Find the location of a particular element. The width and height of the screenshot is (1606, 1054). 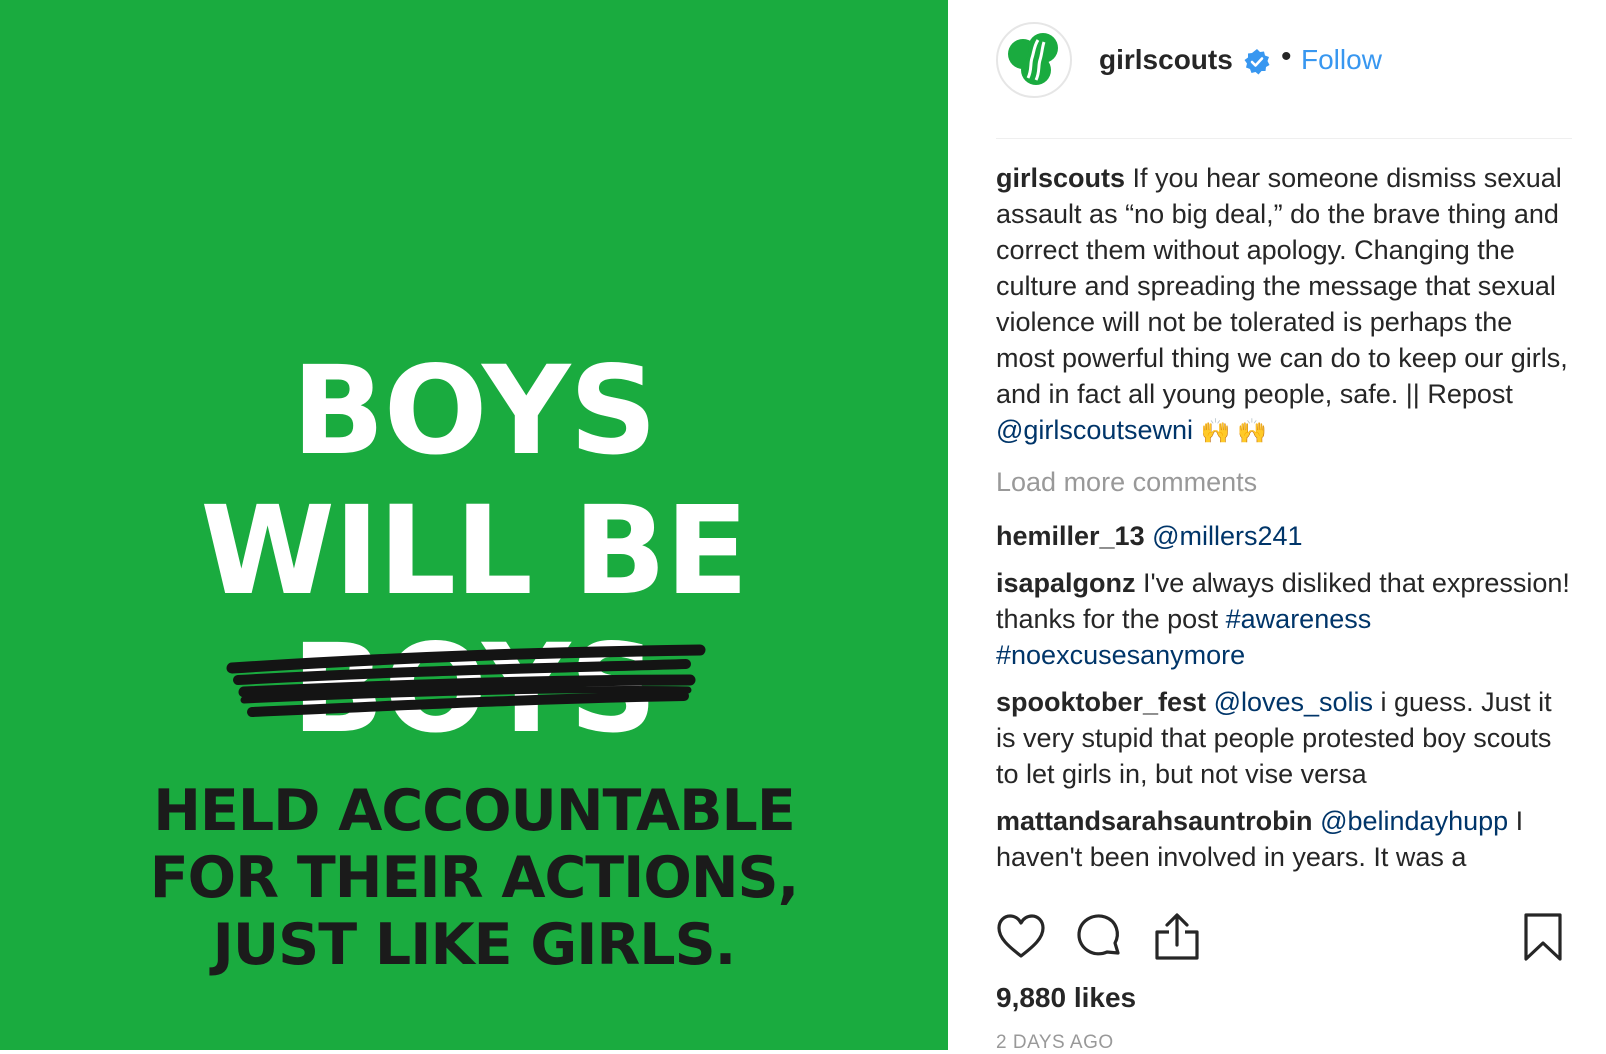

comment-mention: @loves_solis is located at coordinates (1293, 702).